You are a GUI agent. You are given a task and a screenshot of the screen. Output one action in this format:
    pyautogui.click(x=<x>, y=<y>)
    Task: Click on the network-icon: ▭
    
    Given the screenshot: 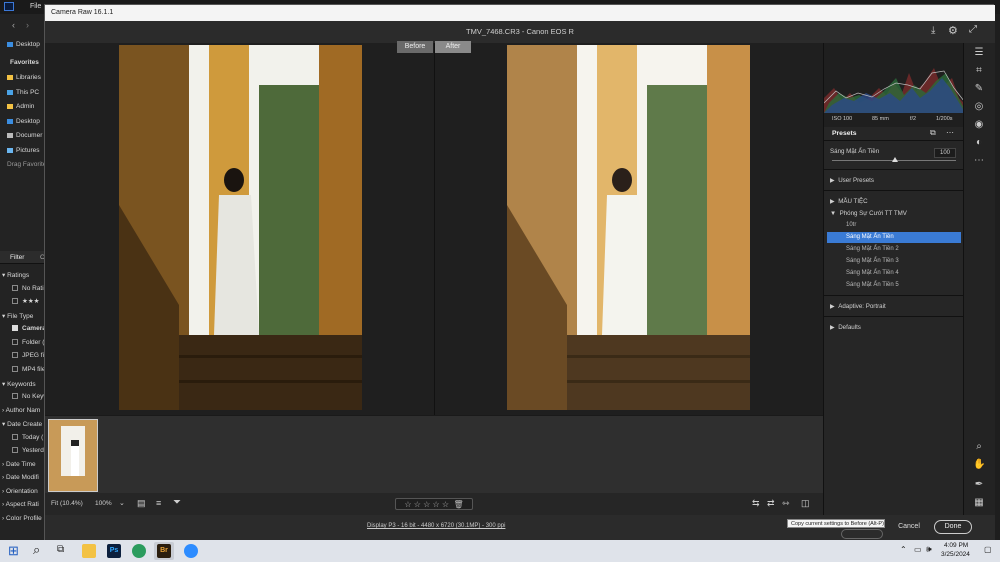 What is the action you would take?
    pyautogui.click(x=918, y=549)
    